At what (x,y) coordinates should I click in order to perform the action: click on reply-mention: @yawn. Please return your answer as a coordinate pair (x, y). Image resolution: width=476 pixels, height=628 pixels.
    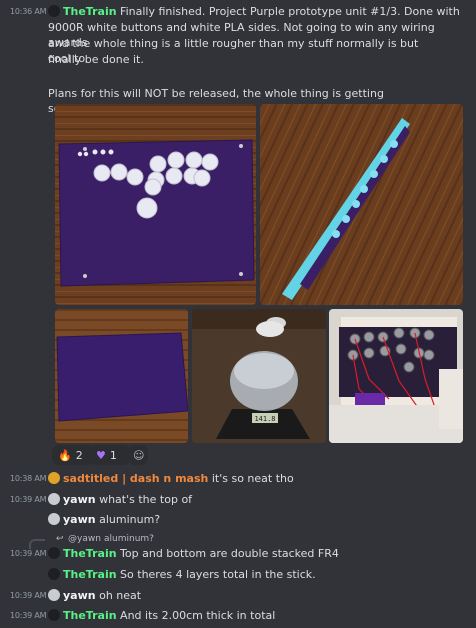
    Looking at the image, I should click on (84, 539).